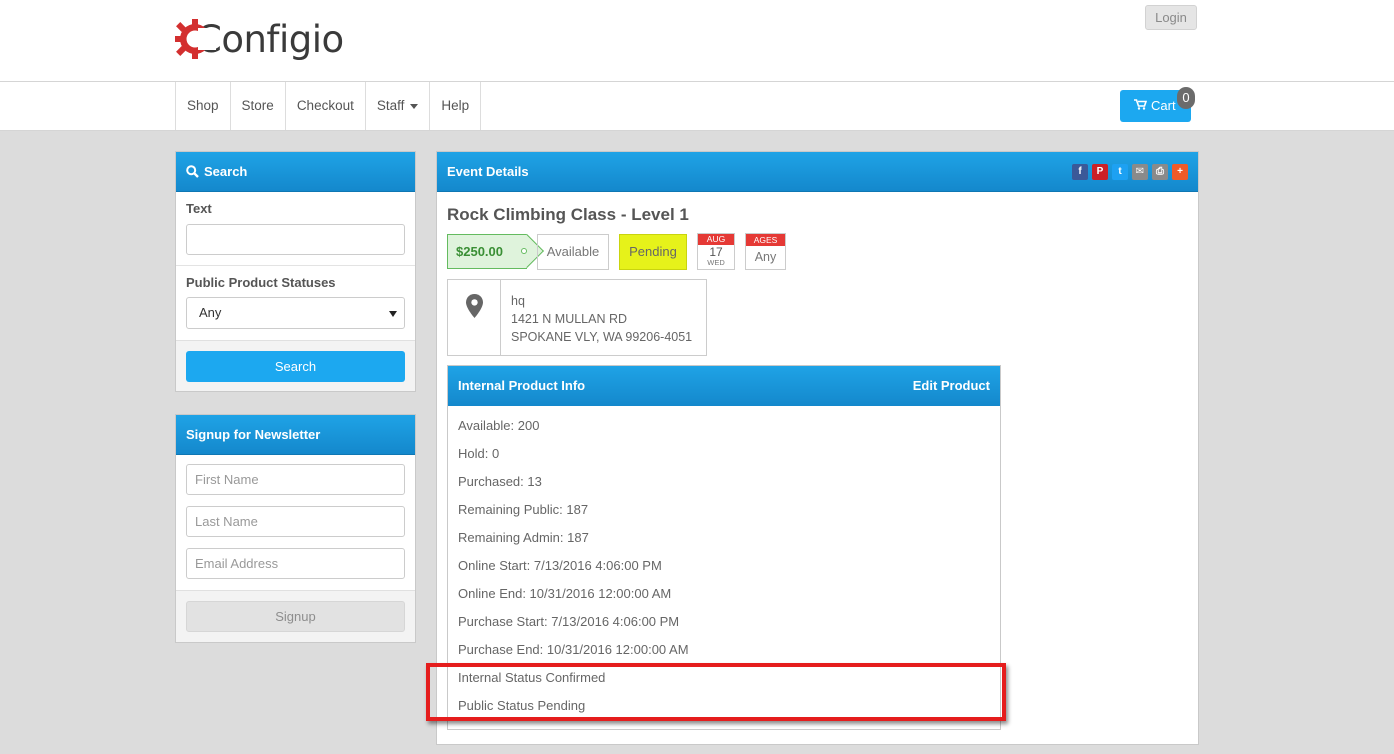 The image size is (1394, 754). I want to click on info-row: Hold: 0, so click(479, 453).